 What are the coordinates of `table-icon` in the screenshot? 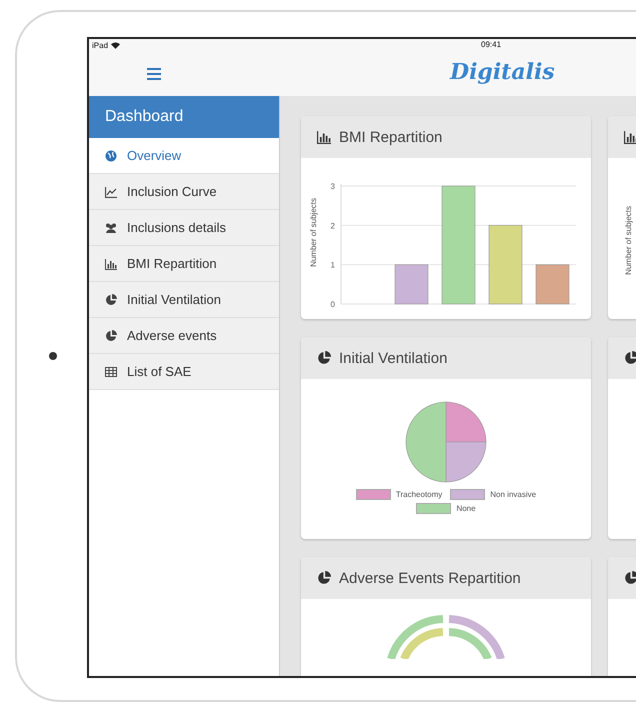 It's located at (111, 372).